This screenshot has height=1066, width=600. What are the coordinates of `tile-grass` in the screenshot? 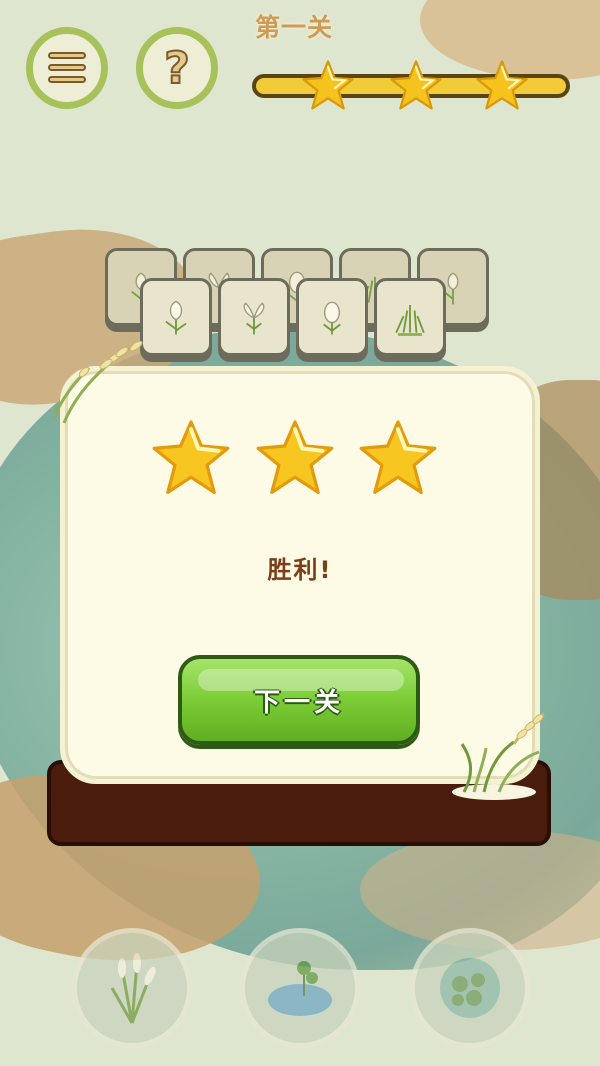 It's located at (410, 317).